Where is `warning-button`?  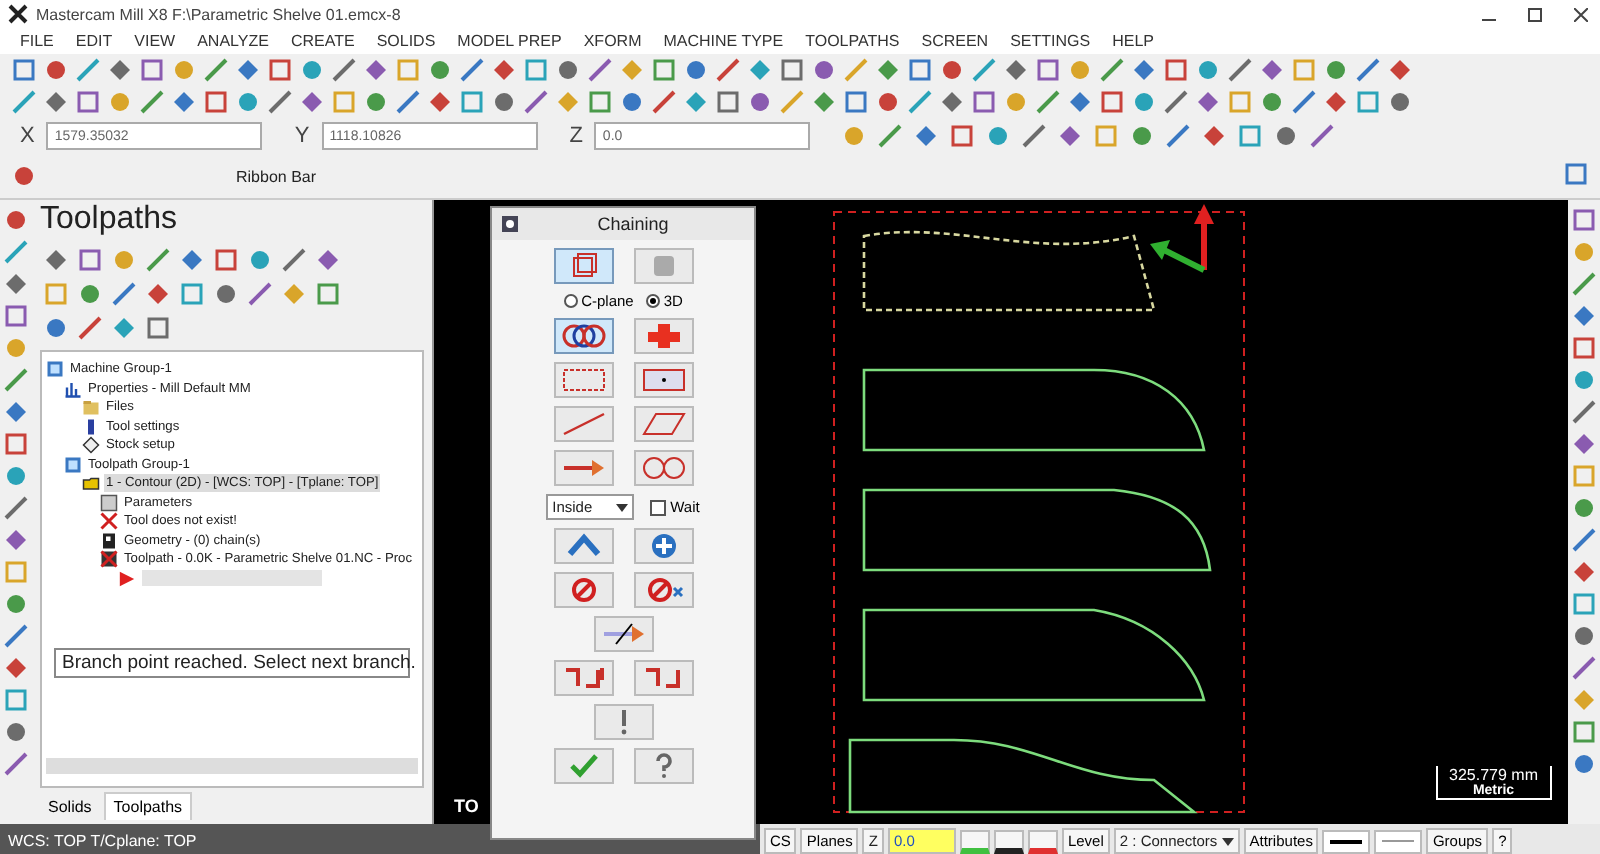
warning-button is located at coordinates (623, 722).